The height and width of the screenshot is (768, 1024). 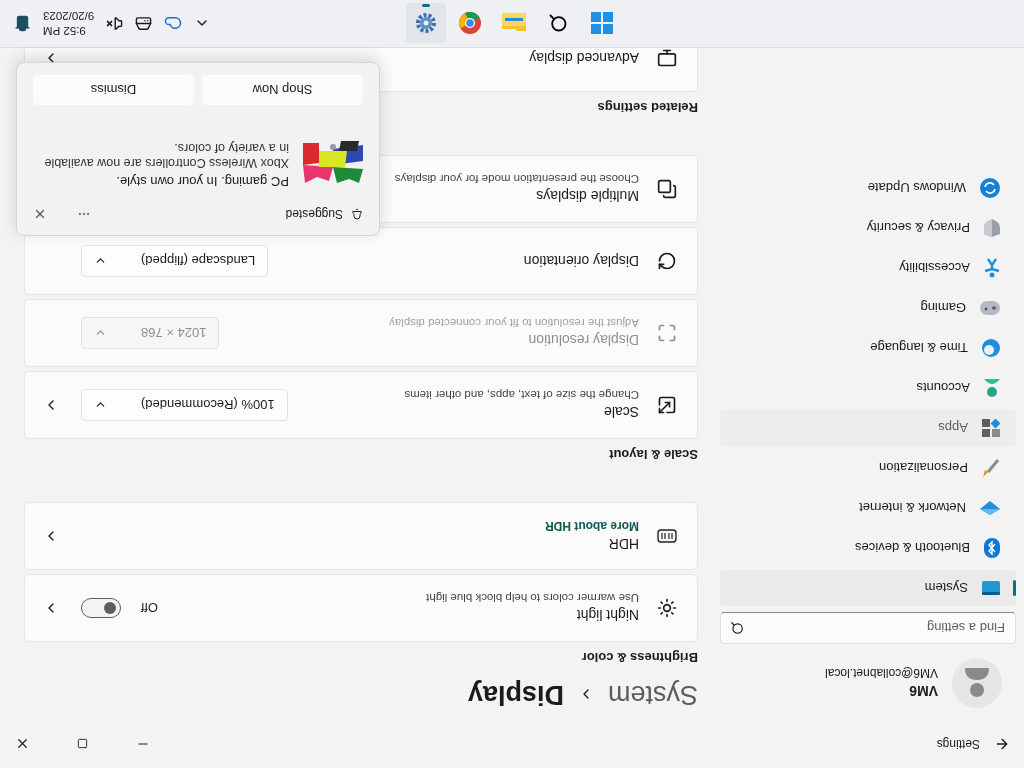 I want to click on date-text: 9/20/2023, so click(x=69, y=16).